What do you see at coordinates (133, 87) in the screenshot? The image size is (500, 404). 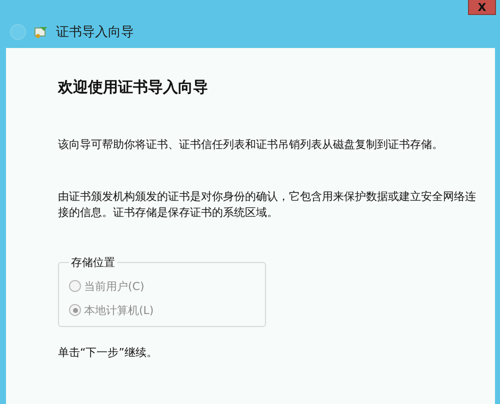 I see `wizard-heading: 欢迎使用证书导入向导` at bounding box center [133, 87].